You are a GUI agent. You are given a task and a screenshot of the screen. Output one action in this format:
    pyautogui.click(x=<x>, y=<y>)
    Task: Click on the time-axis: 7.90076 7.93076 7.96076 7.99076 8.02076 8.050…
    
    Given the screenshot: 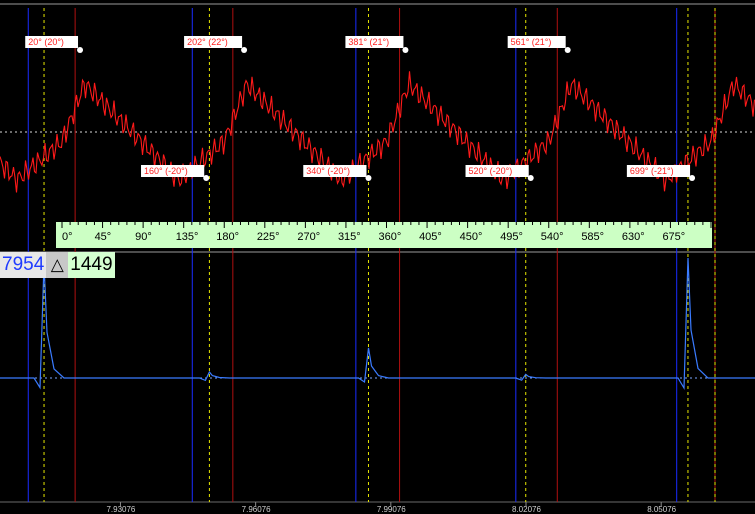 What is the action you would take?
    pyautogui.click(x=338, y=508)
    